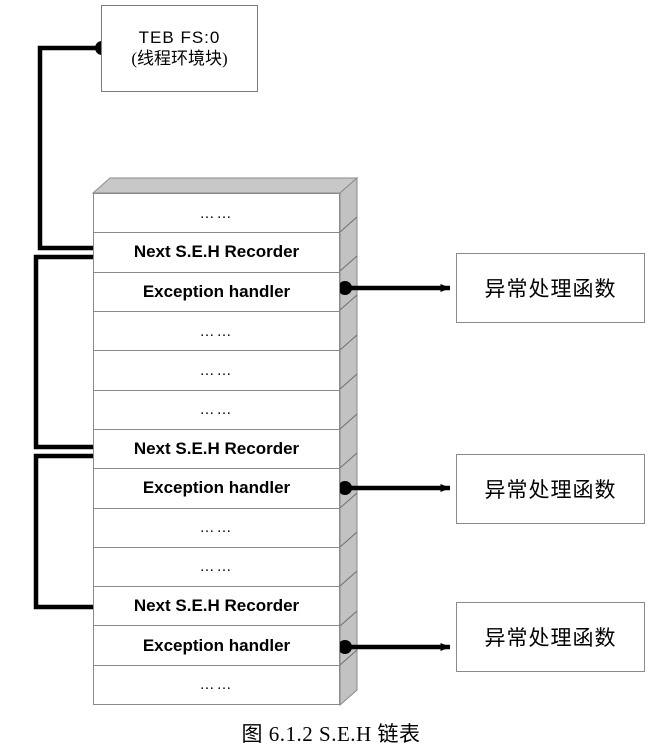 Image resolution: width=662 pixels, height=754 pixels. Describe the element at coordinates (331, 734) in the screenshot. I see `figure-caption: 图 6.1.2 S.E.H 链表` at that location.